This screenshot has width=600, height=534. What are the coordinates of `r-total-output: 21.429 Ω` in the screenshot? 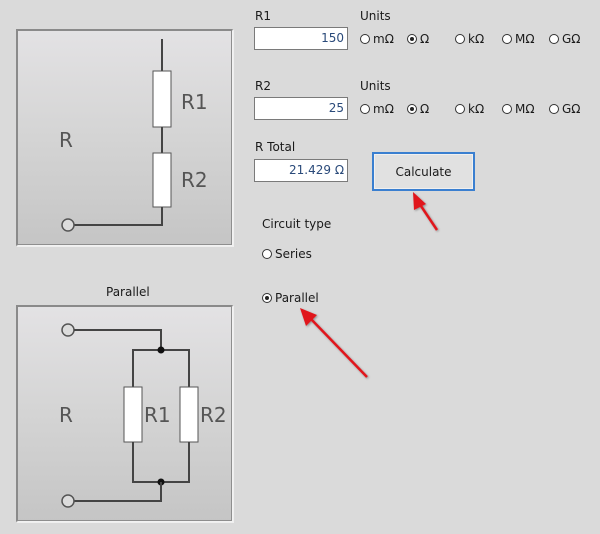 It's located at (301, 170).